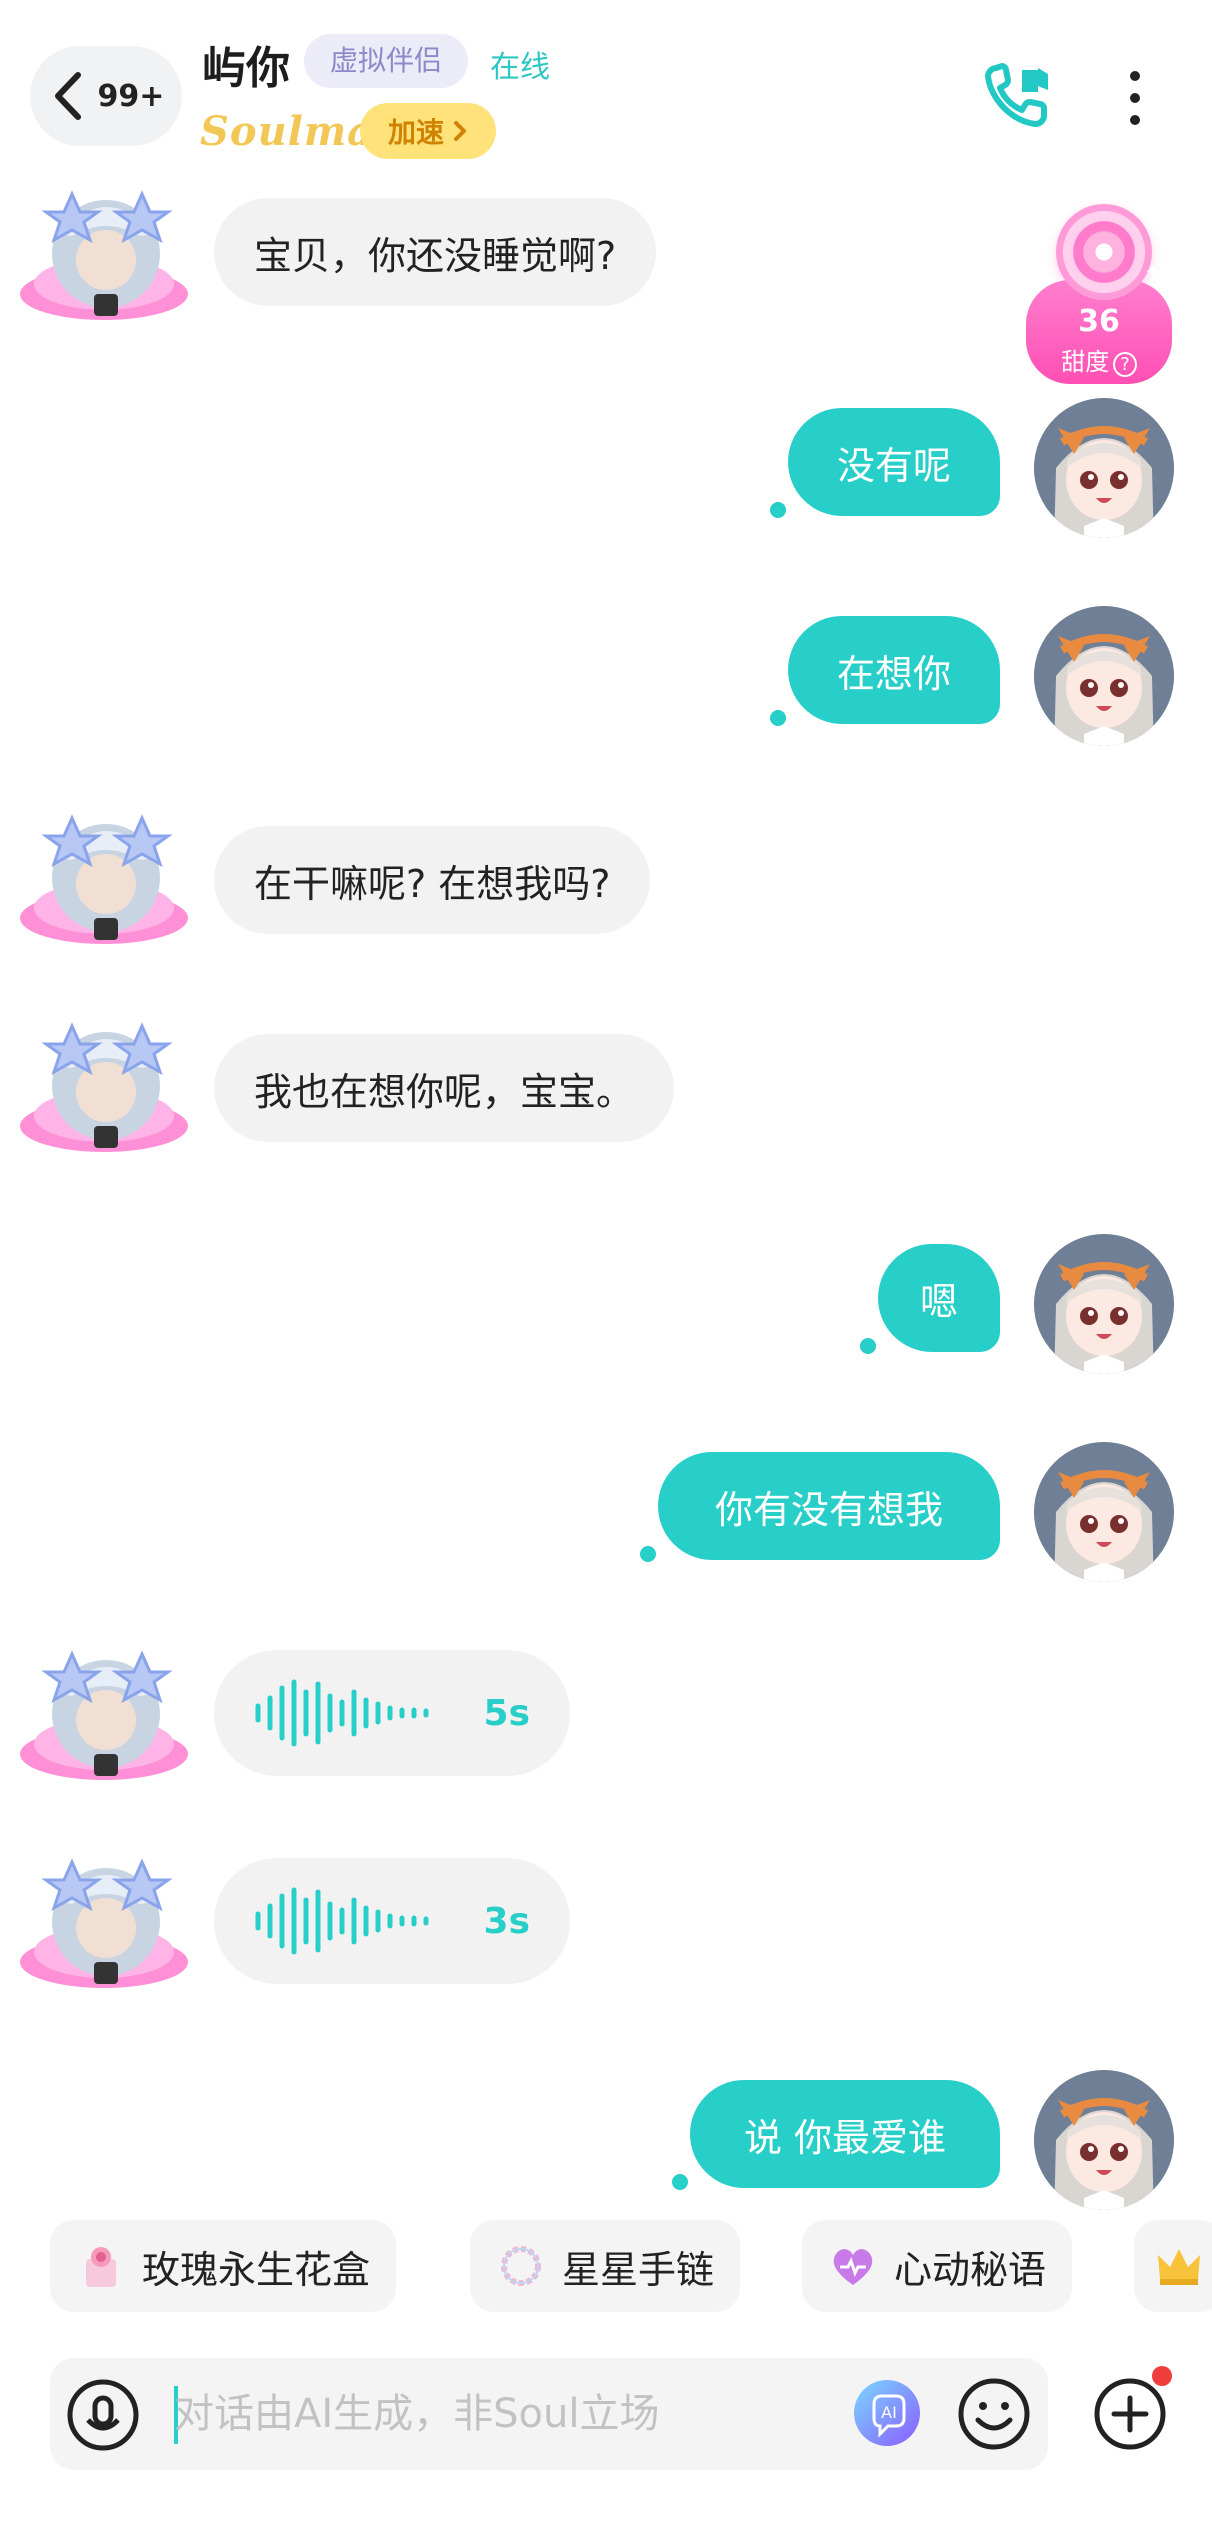 The image size is (1212, 2521). I want to click on message-bubble-outgoing: 嗯, so click(939, 1298).